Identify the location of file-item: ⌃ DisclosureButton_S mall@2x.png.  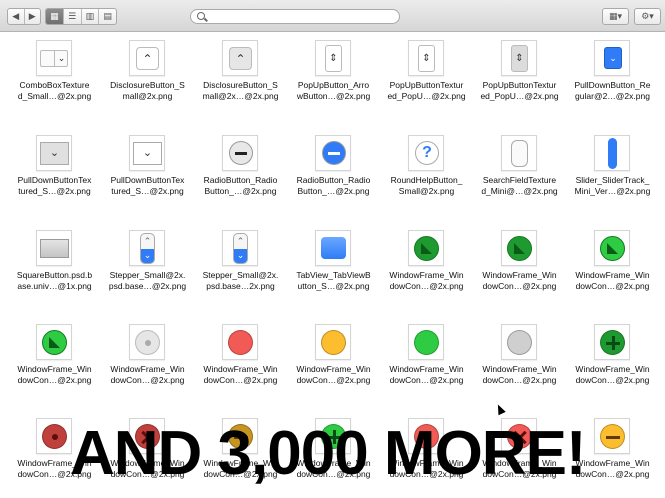
(147, 83).